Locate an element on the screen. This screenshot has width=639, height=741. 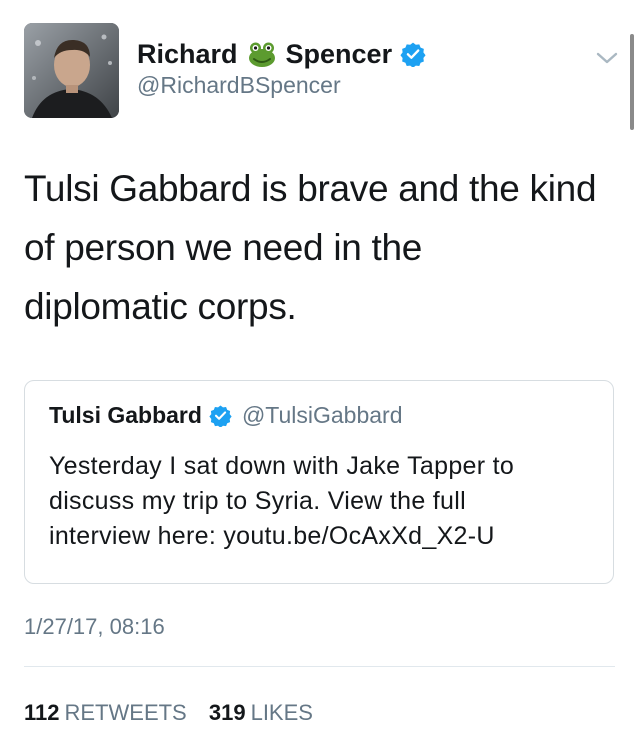
tweet-timestamp: 1/27/17, 08:16 is located at coordinates (94, 626).